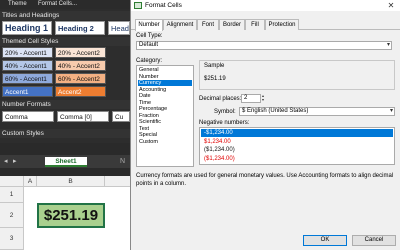  Describe the element at coordinates (297, 133) in the screenshot. I see `negative-format-item: -$1,234.00` at that location.